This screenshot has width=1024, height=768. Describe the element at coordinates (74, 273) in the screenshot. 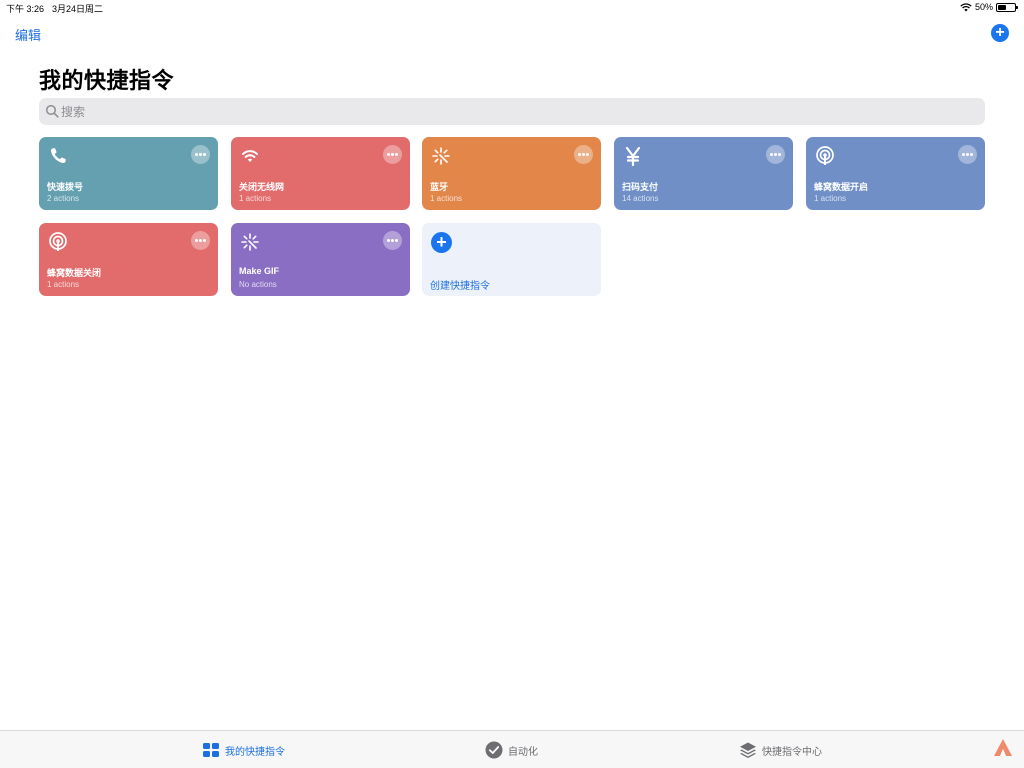

I see `shortcut-name: 蜂窝数据关闭` at that location.